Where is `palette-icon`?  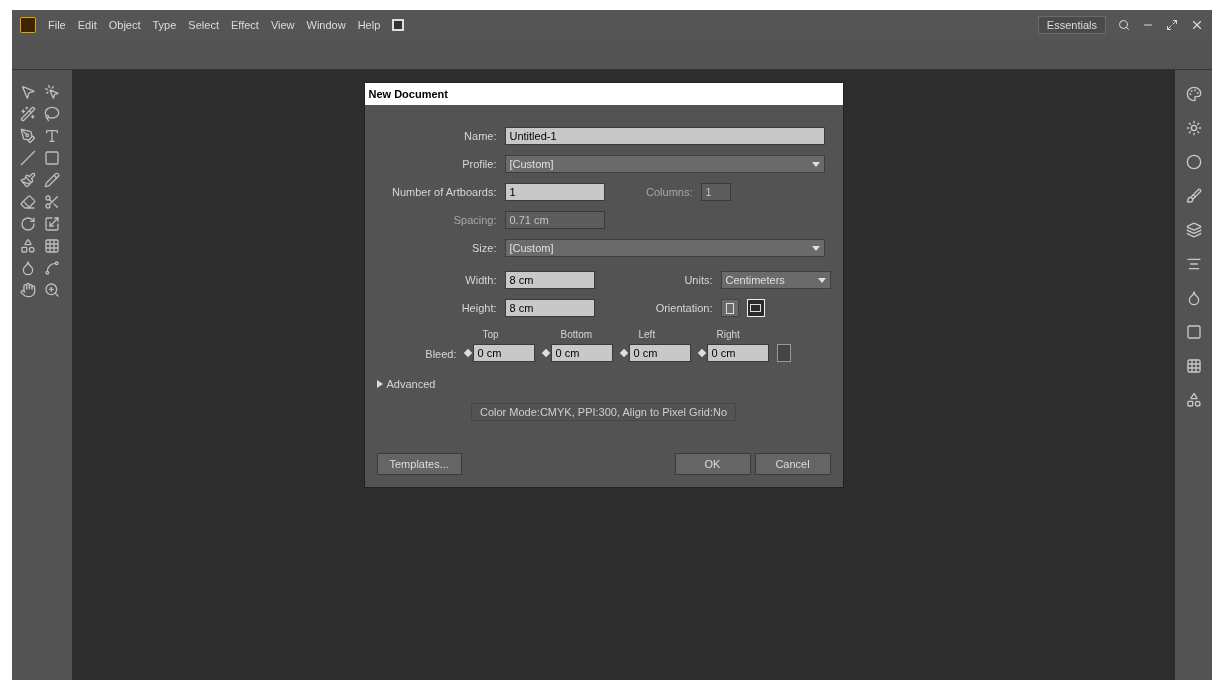 palette-icon is located at coordinates (1193, 94).